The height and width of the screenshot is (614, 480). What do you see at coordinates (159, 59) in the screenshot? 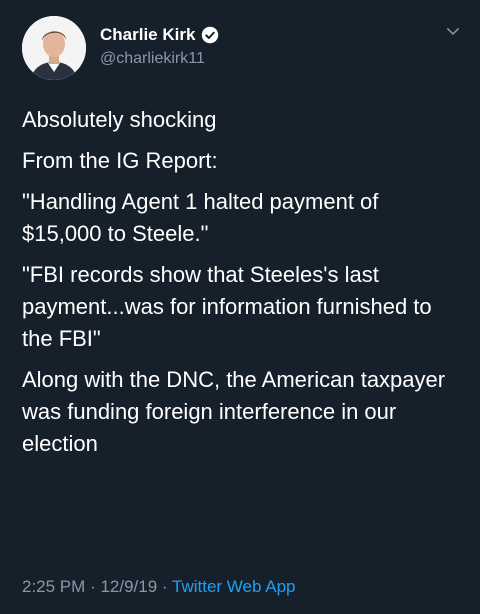
I see `user-handle: @charliekirk11` at bounding box center [159, 59].